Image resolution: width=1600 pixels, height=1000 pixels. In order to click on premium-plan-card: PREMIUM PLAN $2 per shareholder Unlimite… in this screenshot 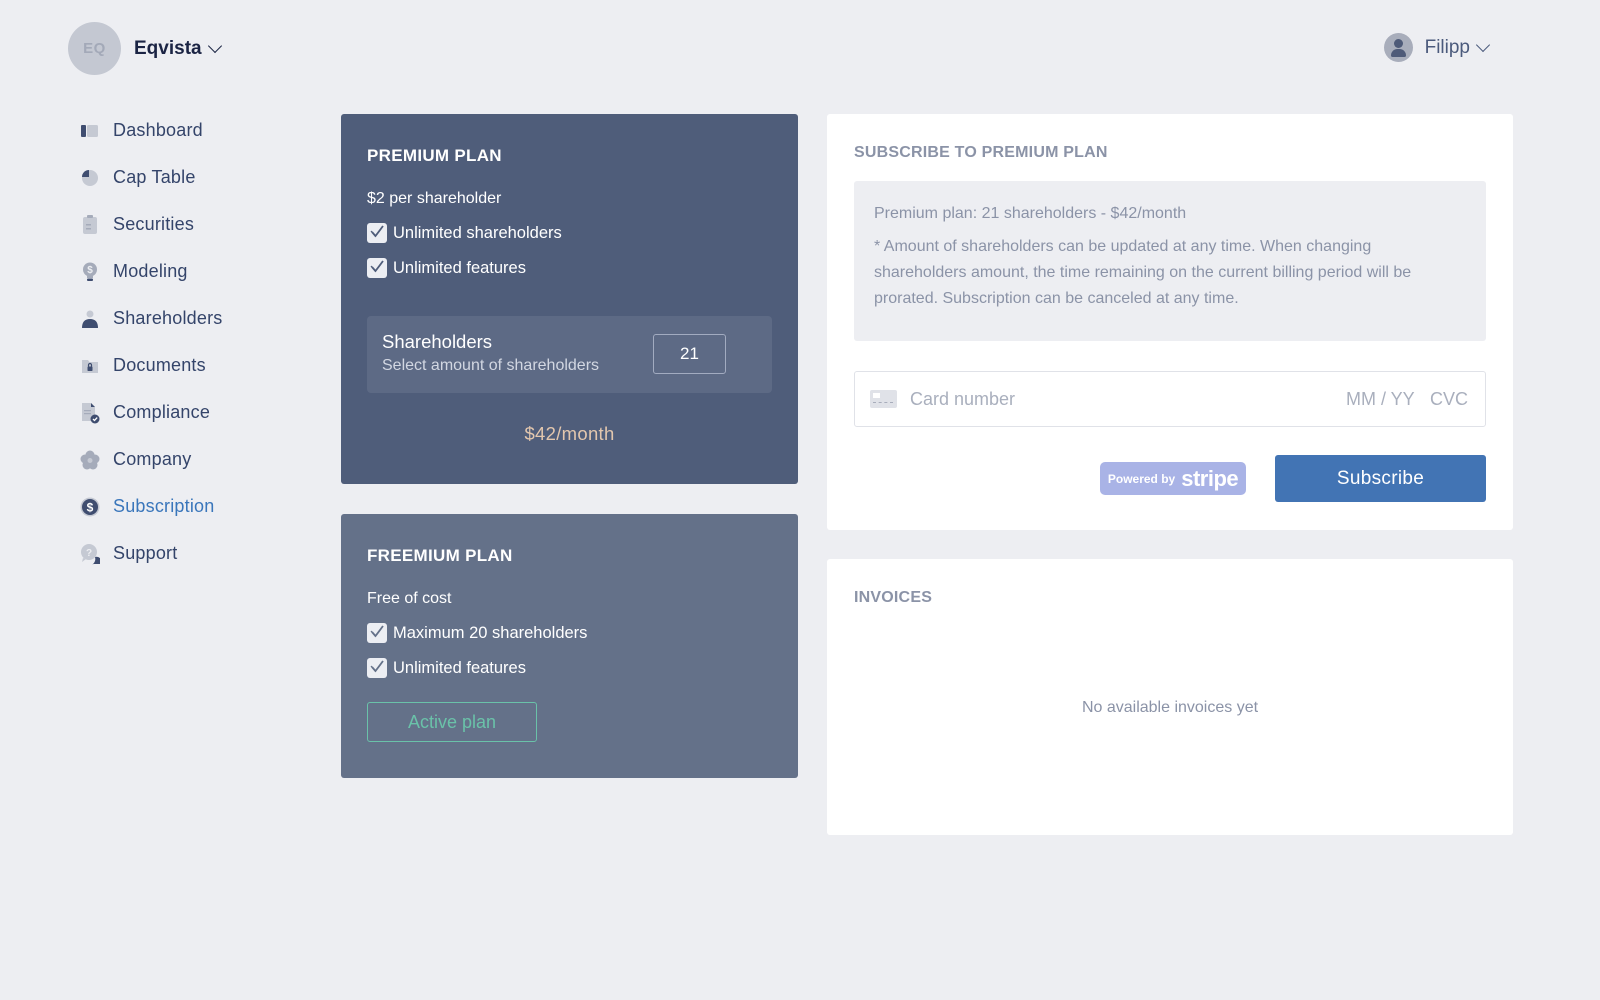, I will do `click(569, 299)`.